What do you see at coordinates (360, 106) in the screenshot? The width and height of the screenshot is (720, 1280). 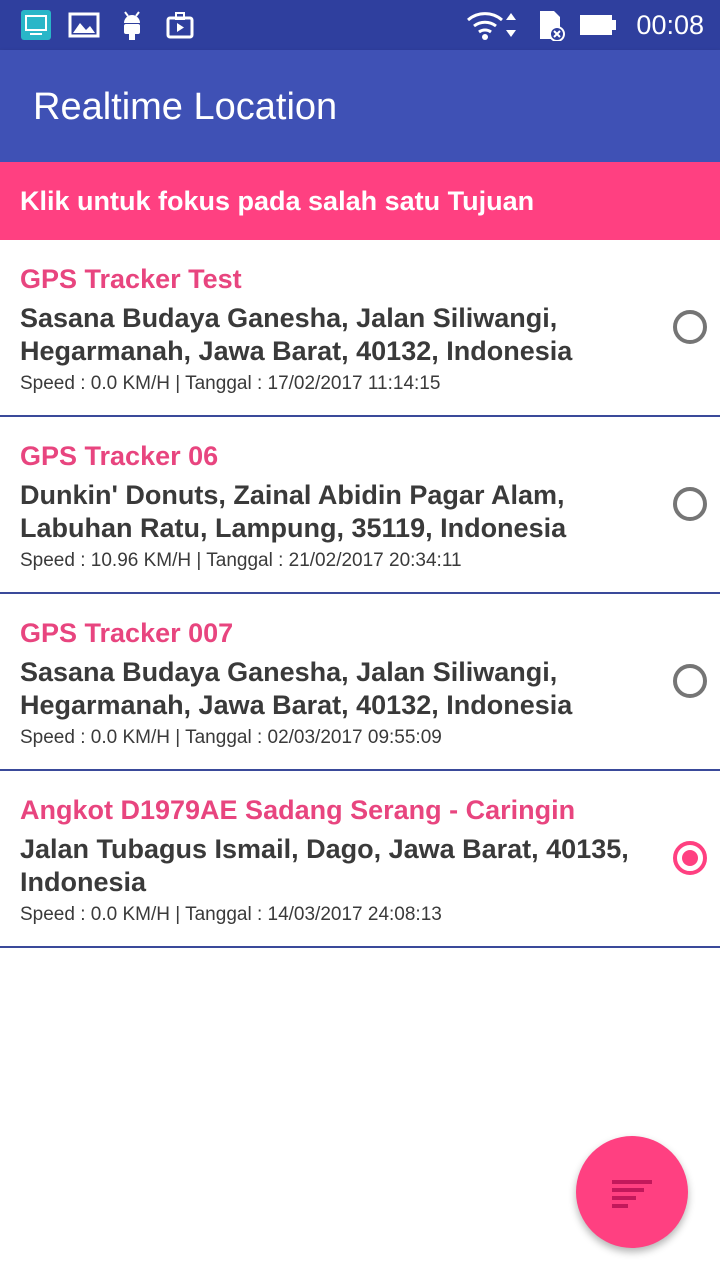 I see `app-bar: Realtime Location` at bounding box center [360, 106].